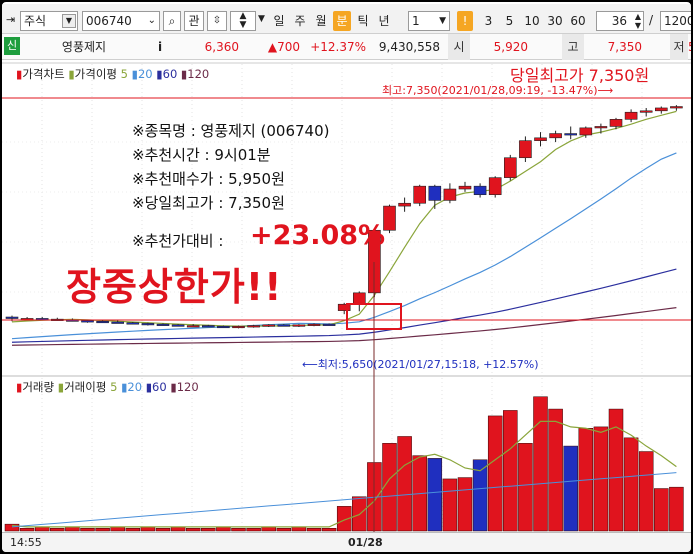 The width and height of the screenshot is (693, 554). What do you see at coordinates (342, 21) in the screenshot?
I see `tab-minute: 분` at bounding box center [342, 21].